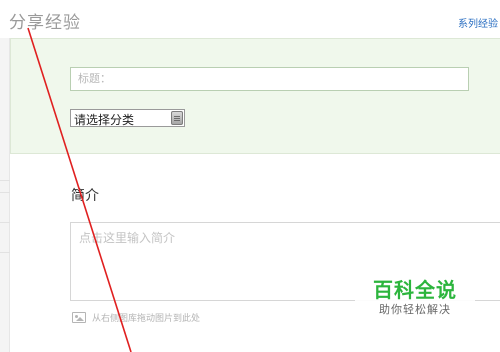  Describe the element at coordinates (415, 309) in the screenshot. I see `watermark-slogan: 助你轻松解决` at that location.